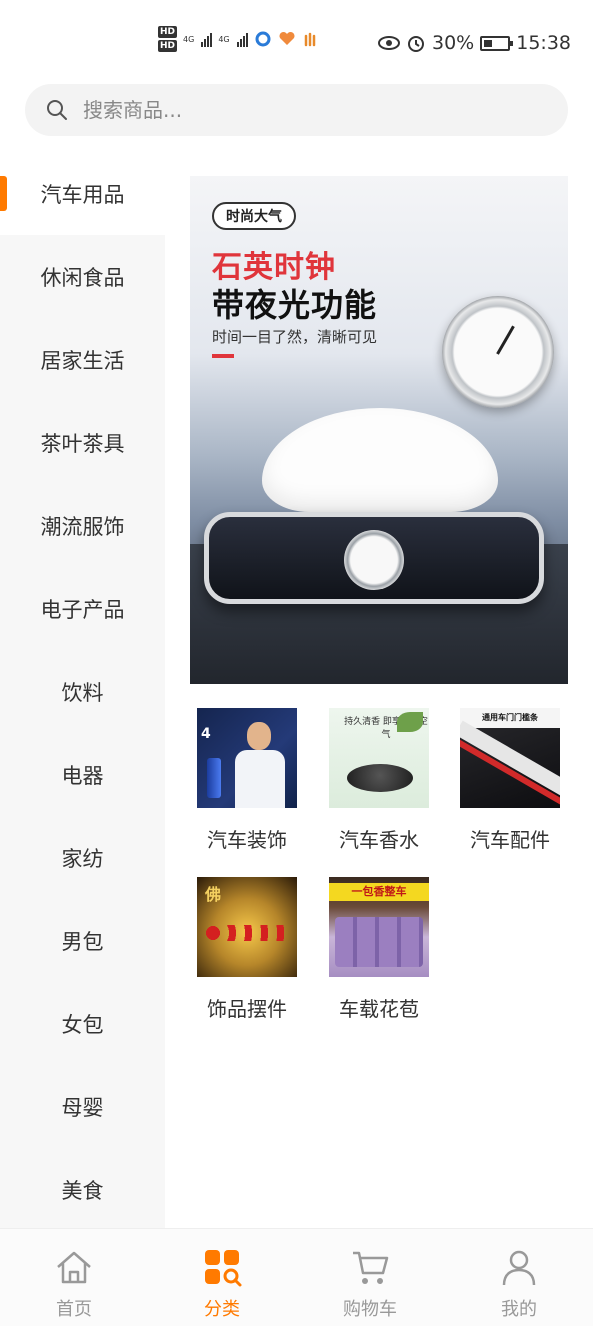 The height and width of the screenshot is (1326, 593). I want to click on thumb-text: 通用车门门槛条, so click(510, 718).